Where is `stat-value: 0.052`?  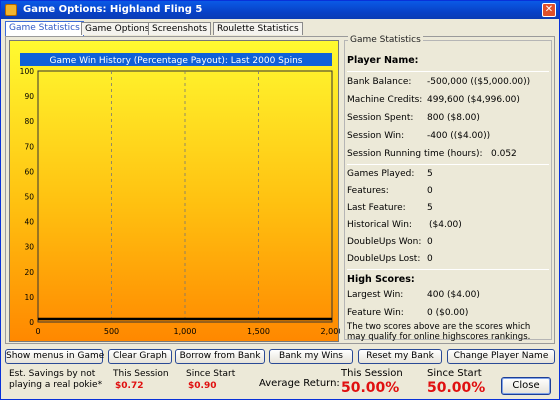 stat-value: 0.052 is located at coordinates (504, 154).